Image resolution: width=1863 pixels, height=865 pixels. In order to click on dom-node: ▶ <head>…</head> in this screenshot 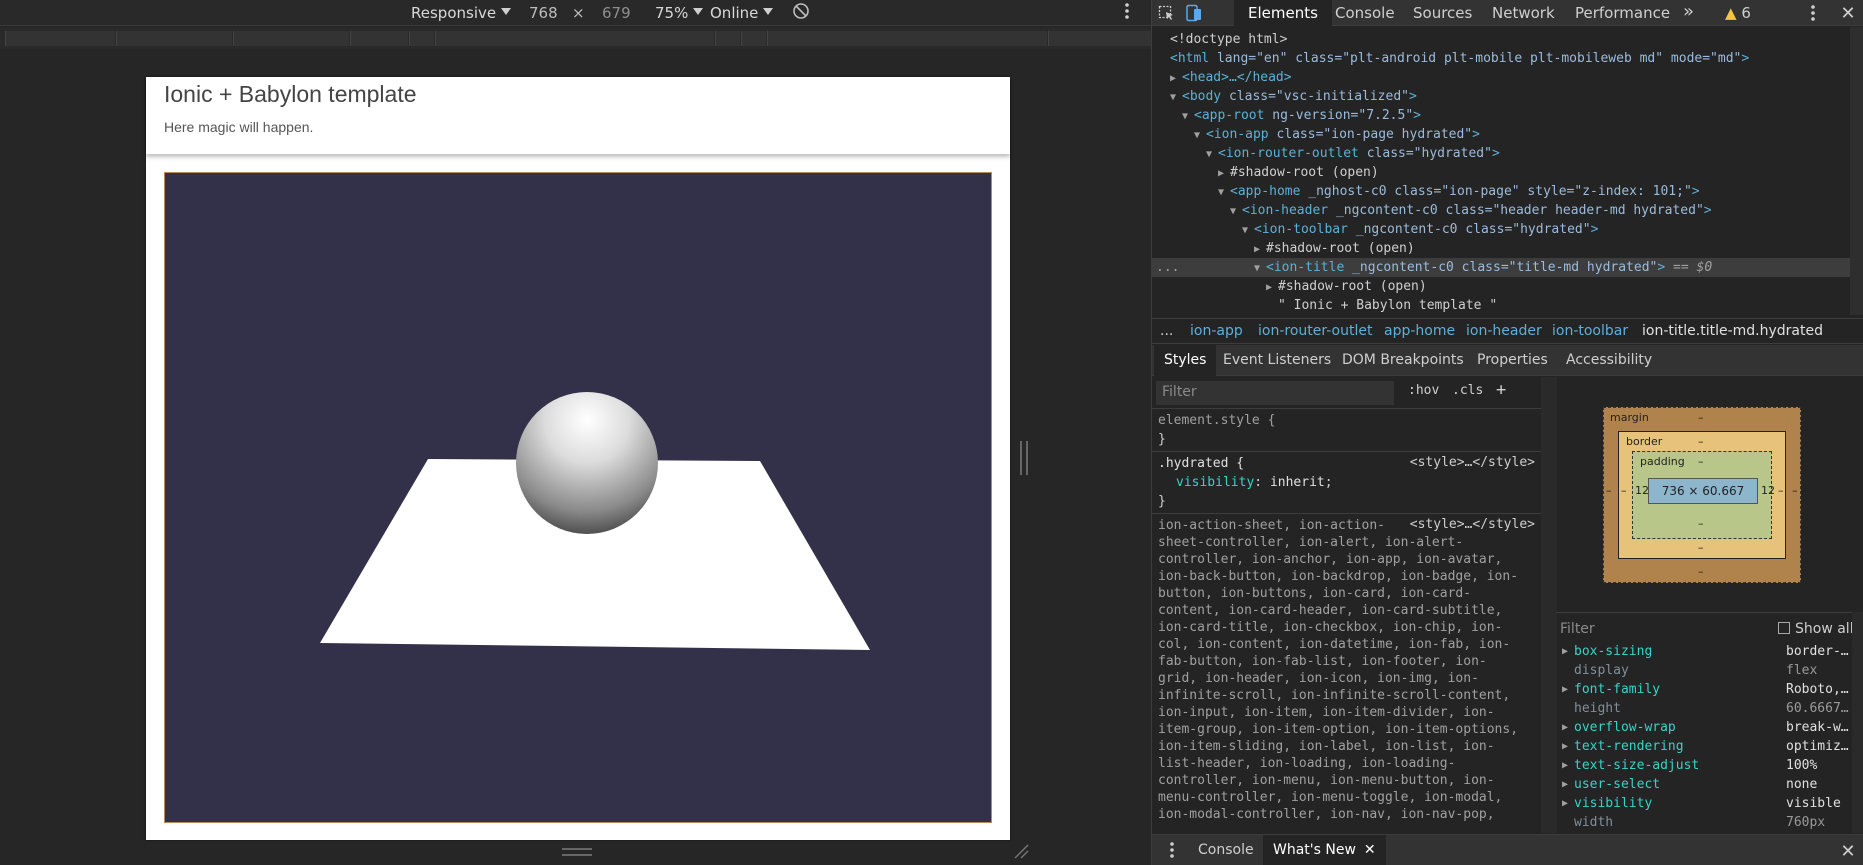, I will do `click(1501, 77)`.